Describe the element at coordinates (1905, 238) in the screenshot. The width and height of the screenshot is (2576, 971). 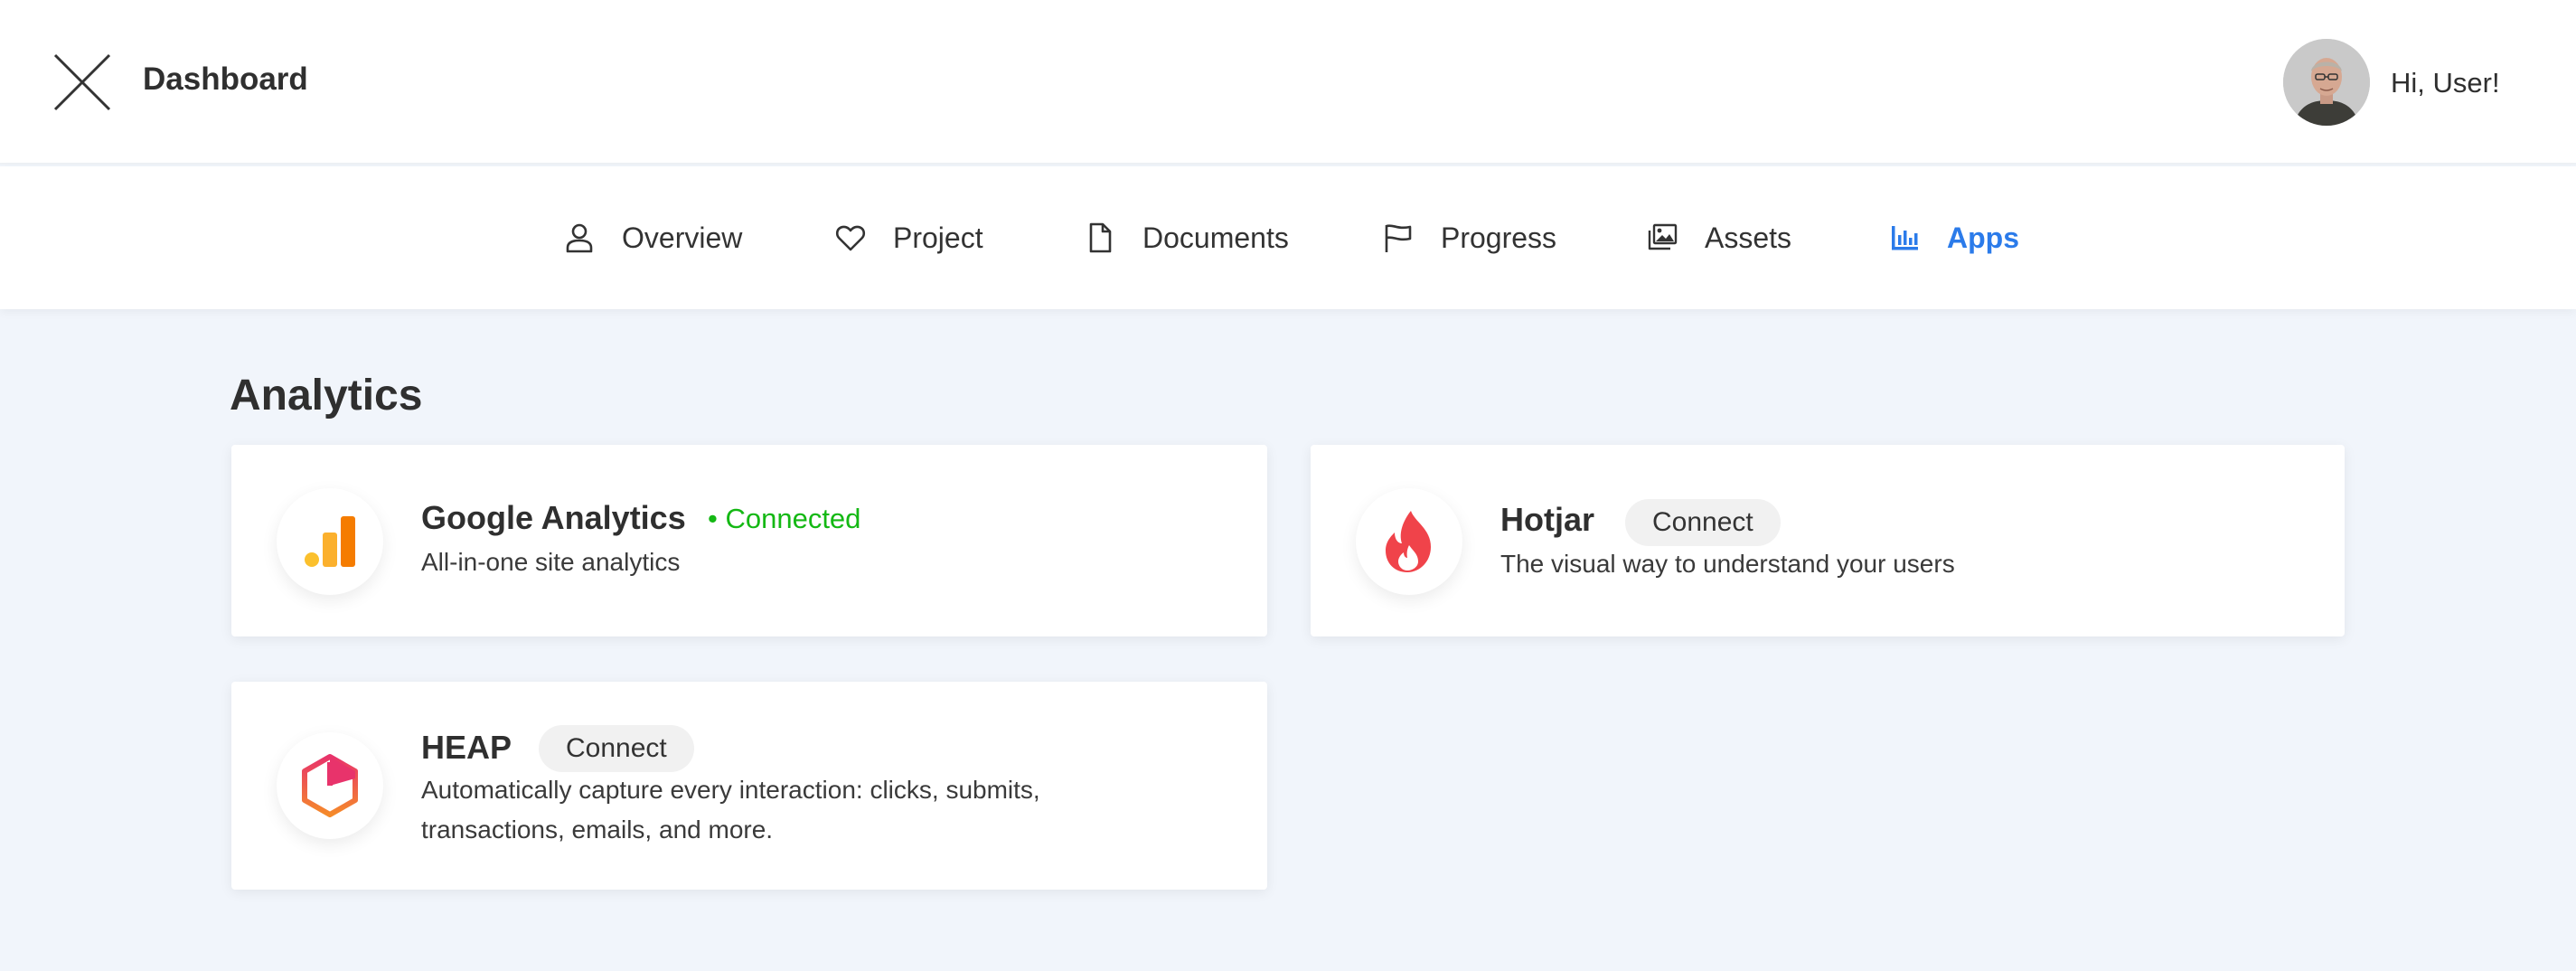
I see `bar-chart-icon` at that location.